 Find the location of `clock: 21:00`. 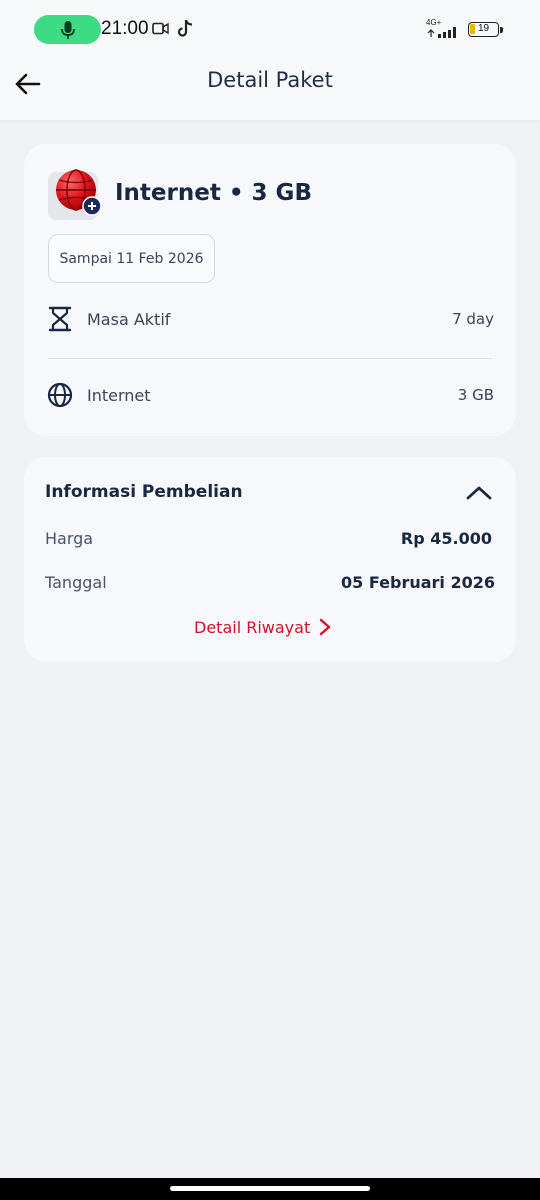

clock: 21:00 is located at coordinates (125, 28).